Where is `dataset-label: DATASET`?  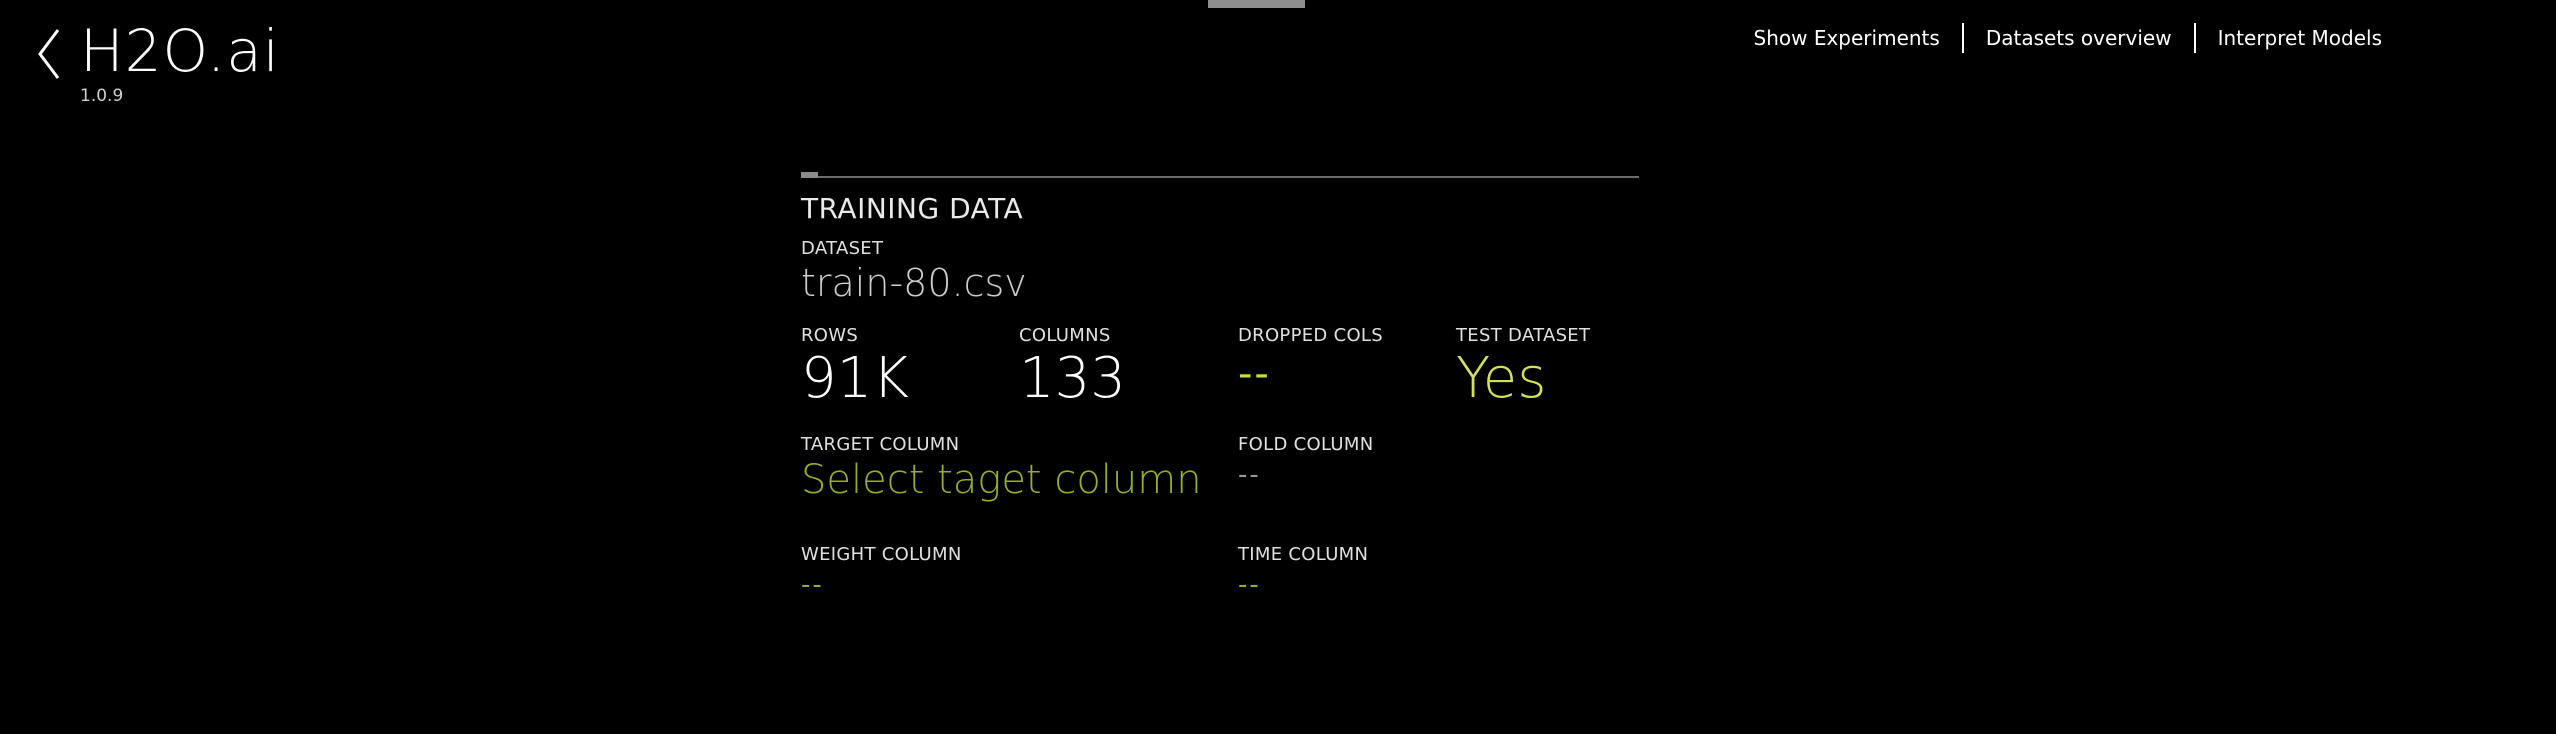
dataset-label: DATASET is located at coordinates (842, 248).